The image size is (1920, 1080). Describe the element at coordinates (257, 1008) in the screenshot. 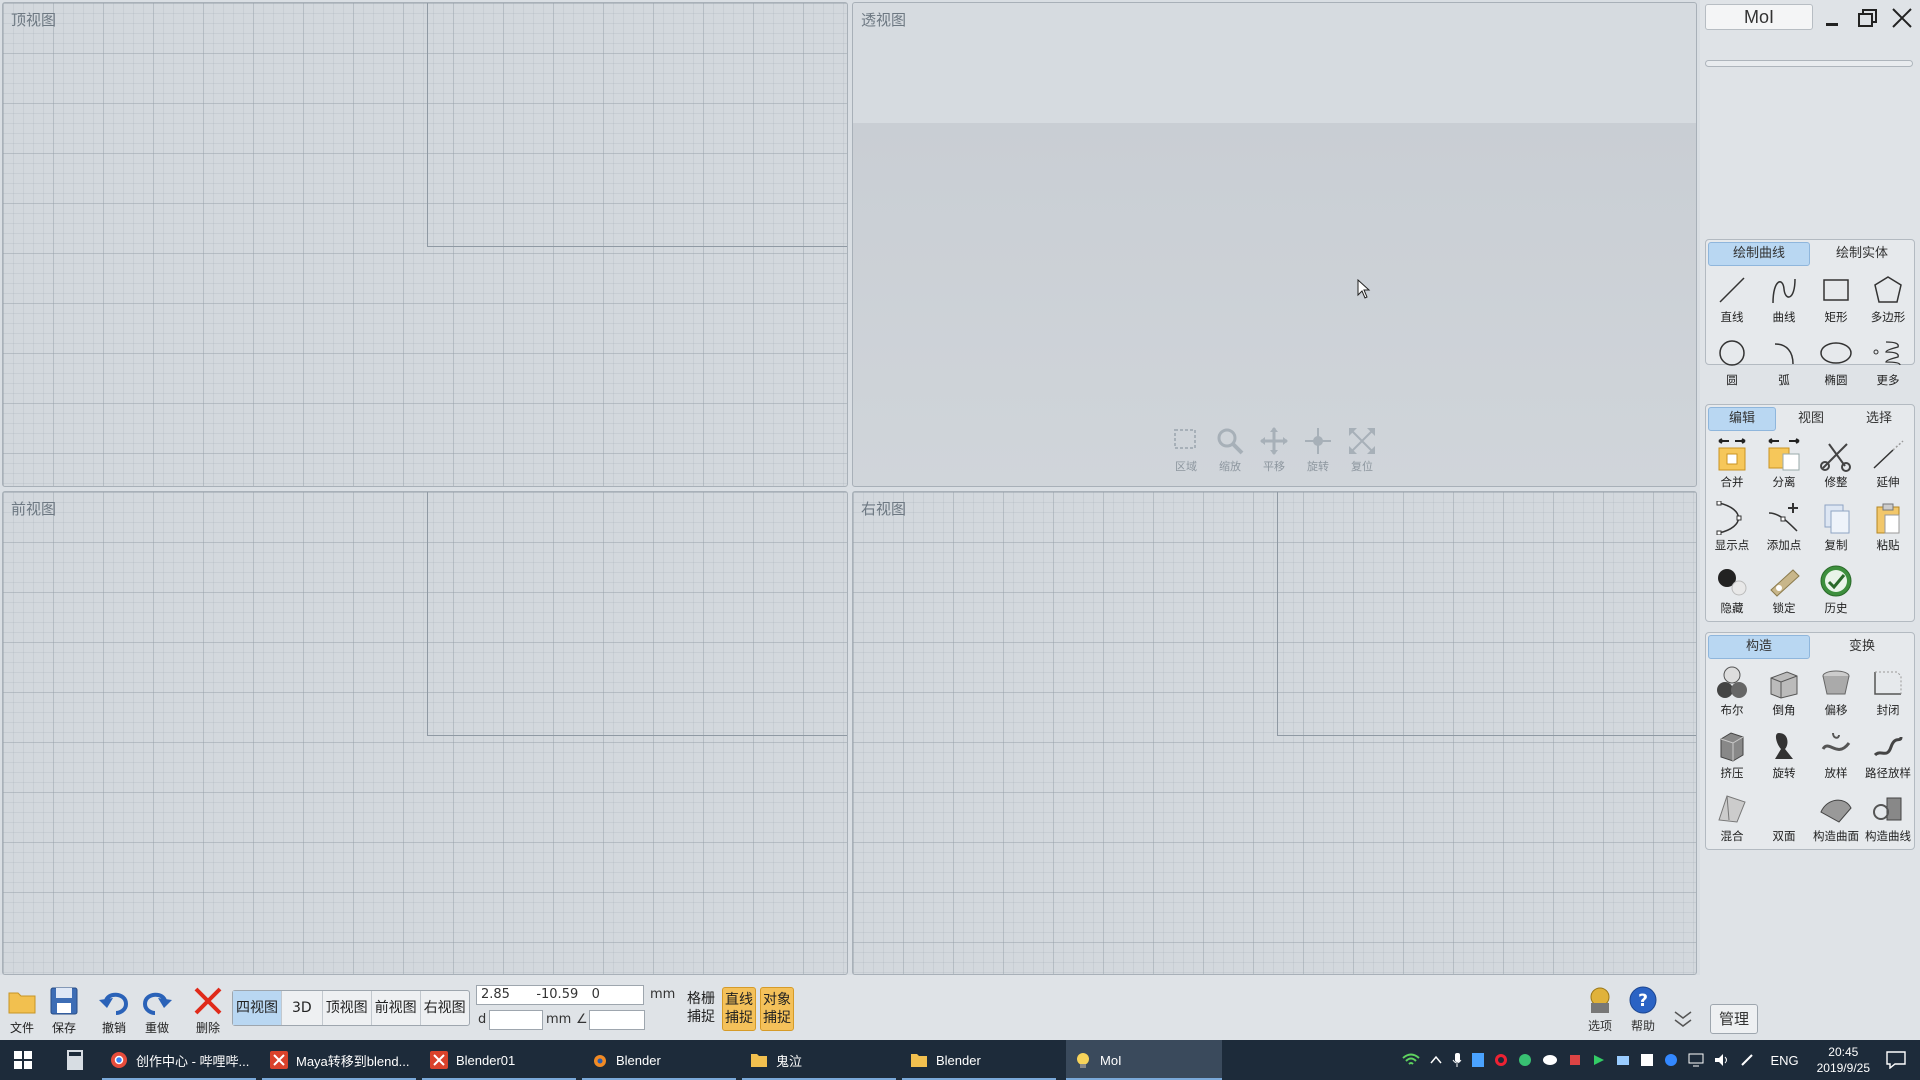

I see `view-four: 四视图` at that location.